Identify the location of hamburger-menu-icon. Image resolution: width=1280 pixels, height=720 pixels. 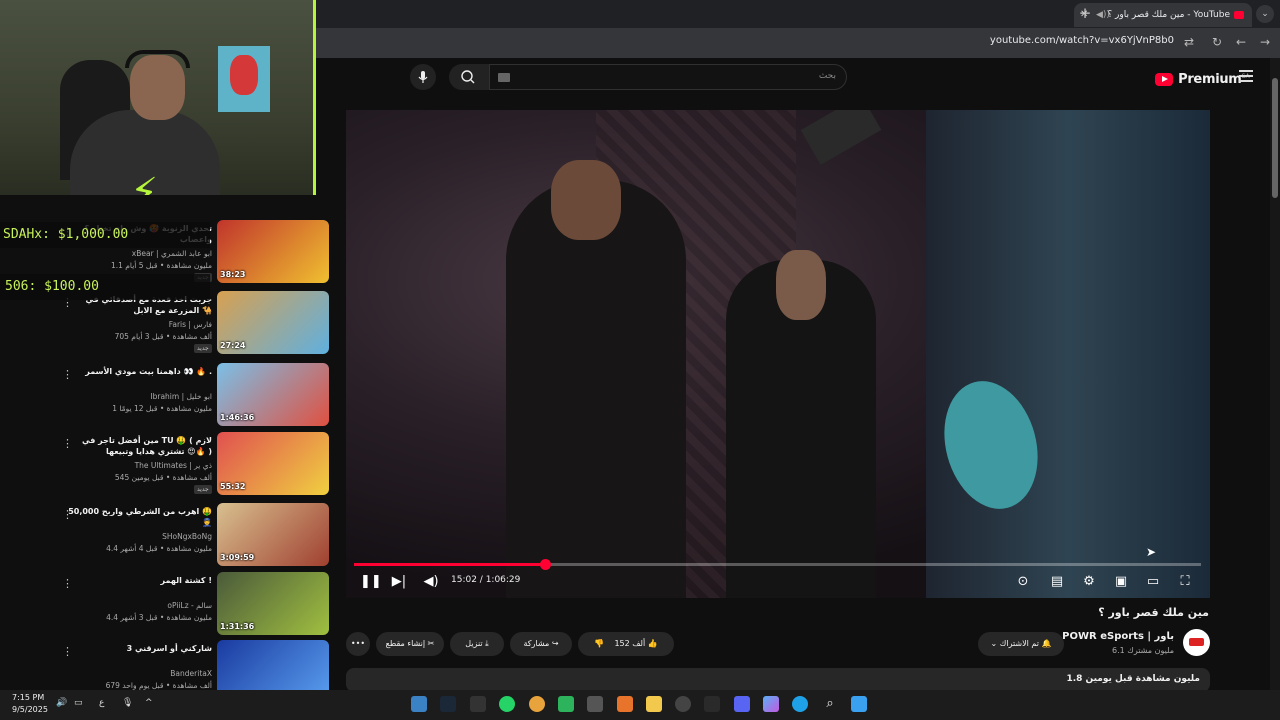
(1246, 76).